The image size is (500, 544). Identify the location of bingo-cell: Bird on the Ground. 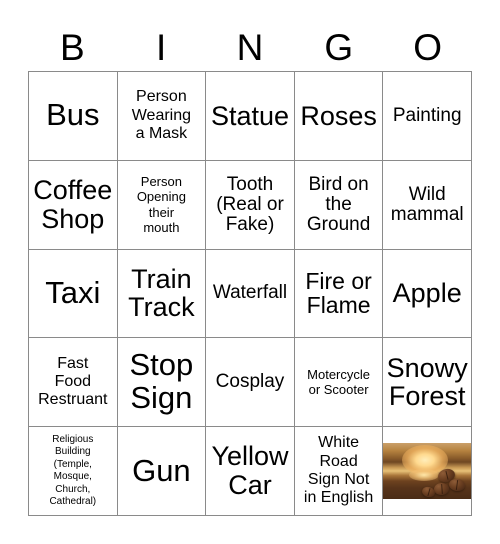
(339, 205).